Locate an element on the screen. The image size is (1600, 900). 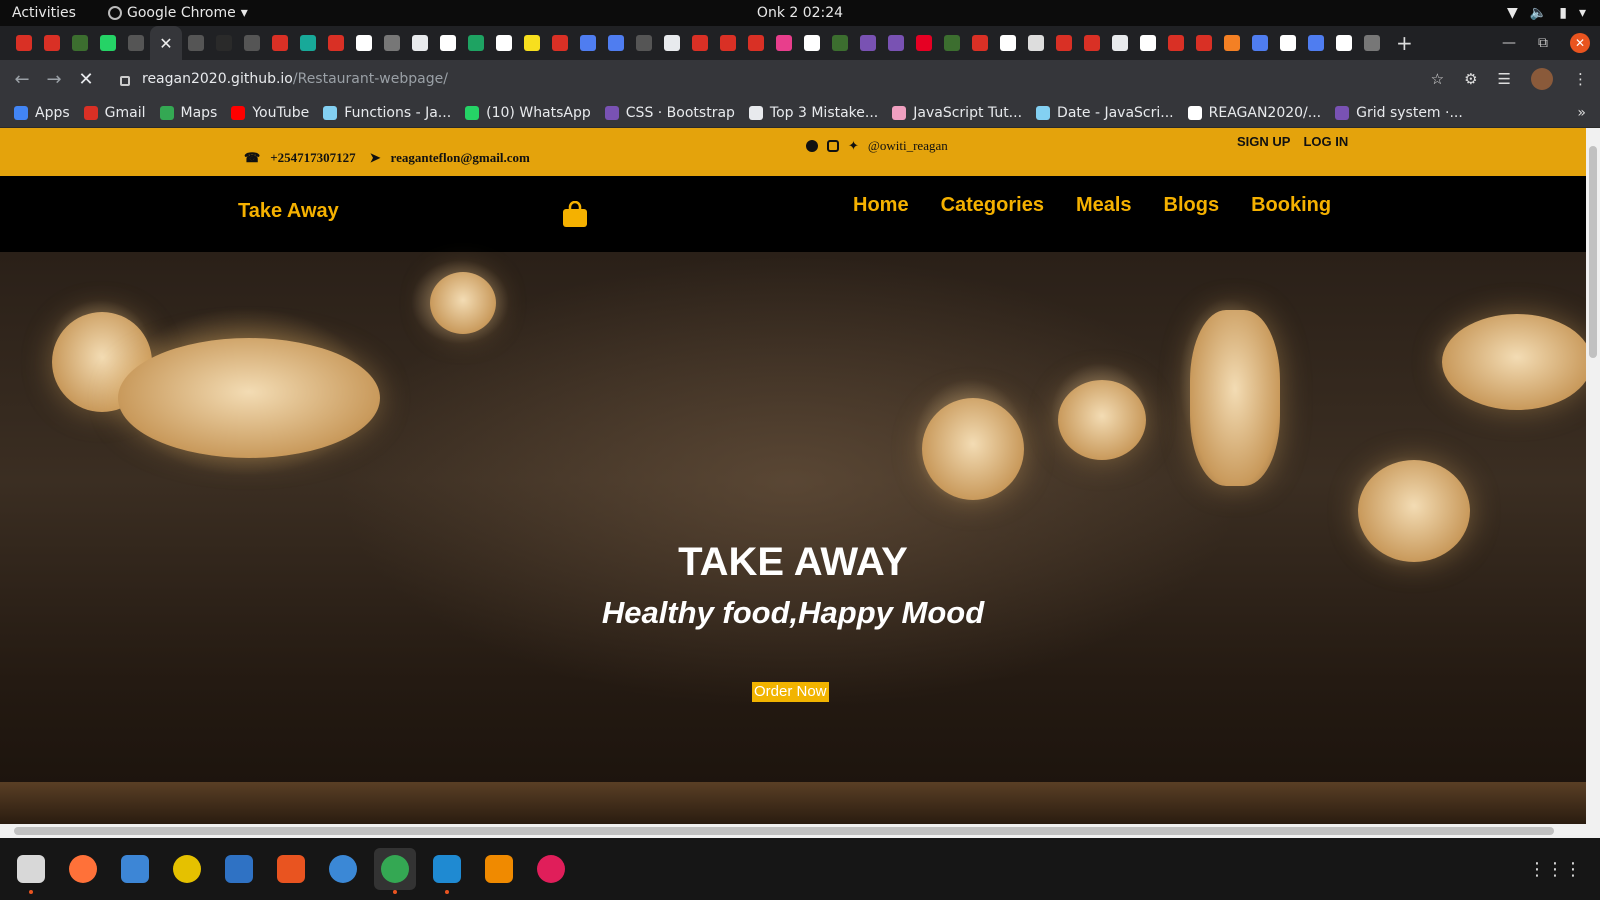
address-bar: reagan2020.github.io/Restaurant-webpage/ is located at coordinates (798, 79).